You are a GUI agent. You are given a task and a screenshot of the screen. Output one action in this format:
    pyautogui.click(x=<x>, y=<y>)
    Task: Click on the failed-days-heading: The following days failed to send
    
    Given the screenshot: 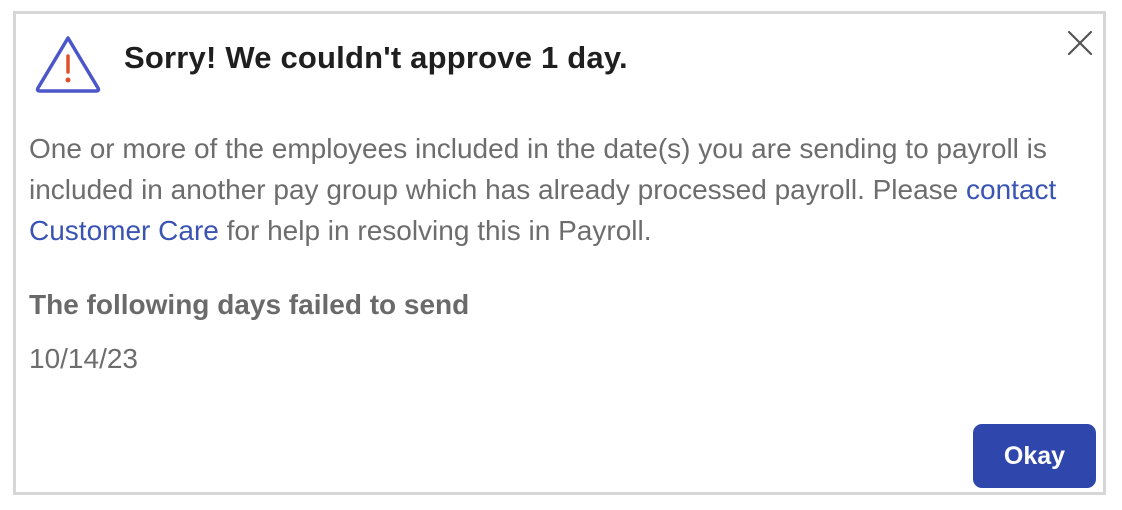 What is the action you would take?
    pyautogui.click(x=249, y=304)
    